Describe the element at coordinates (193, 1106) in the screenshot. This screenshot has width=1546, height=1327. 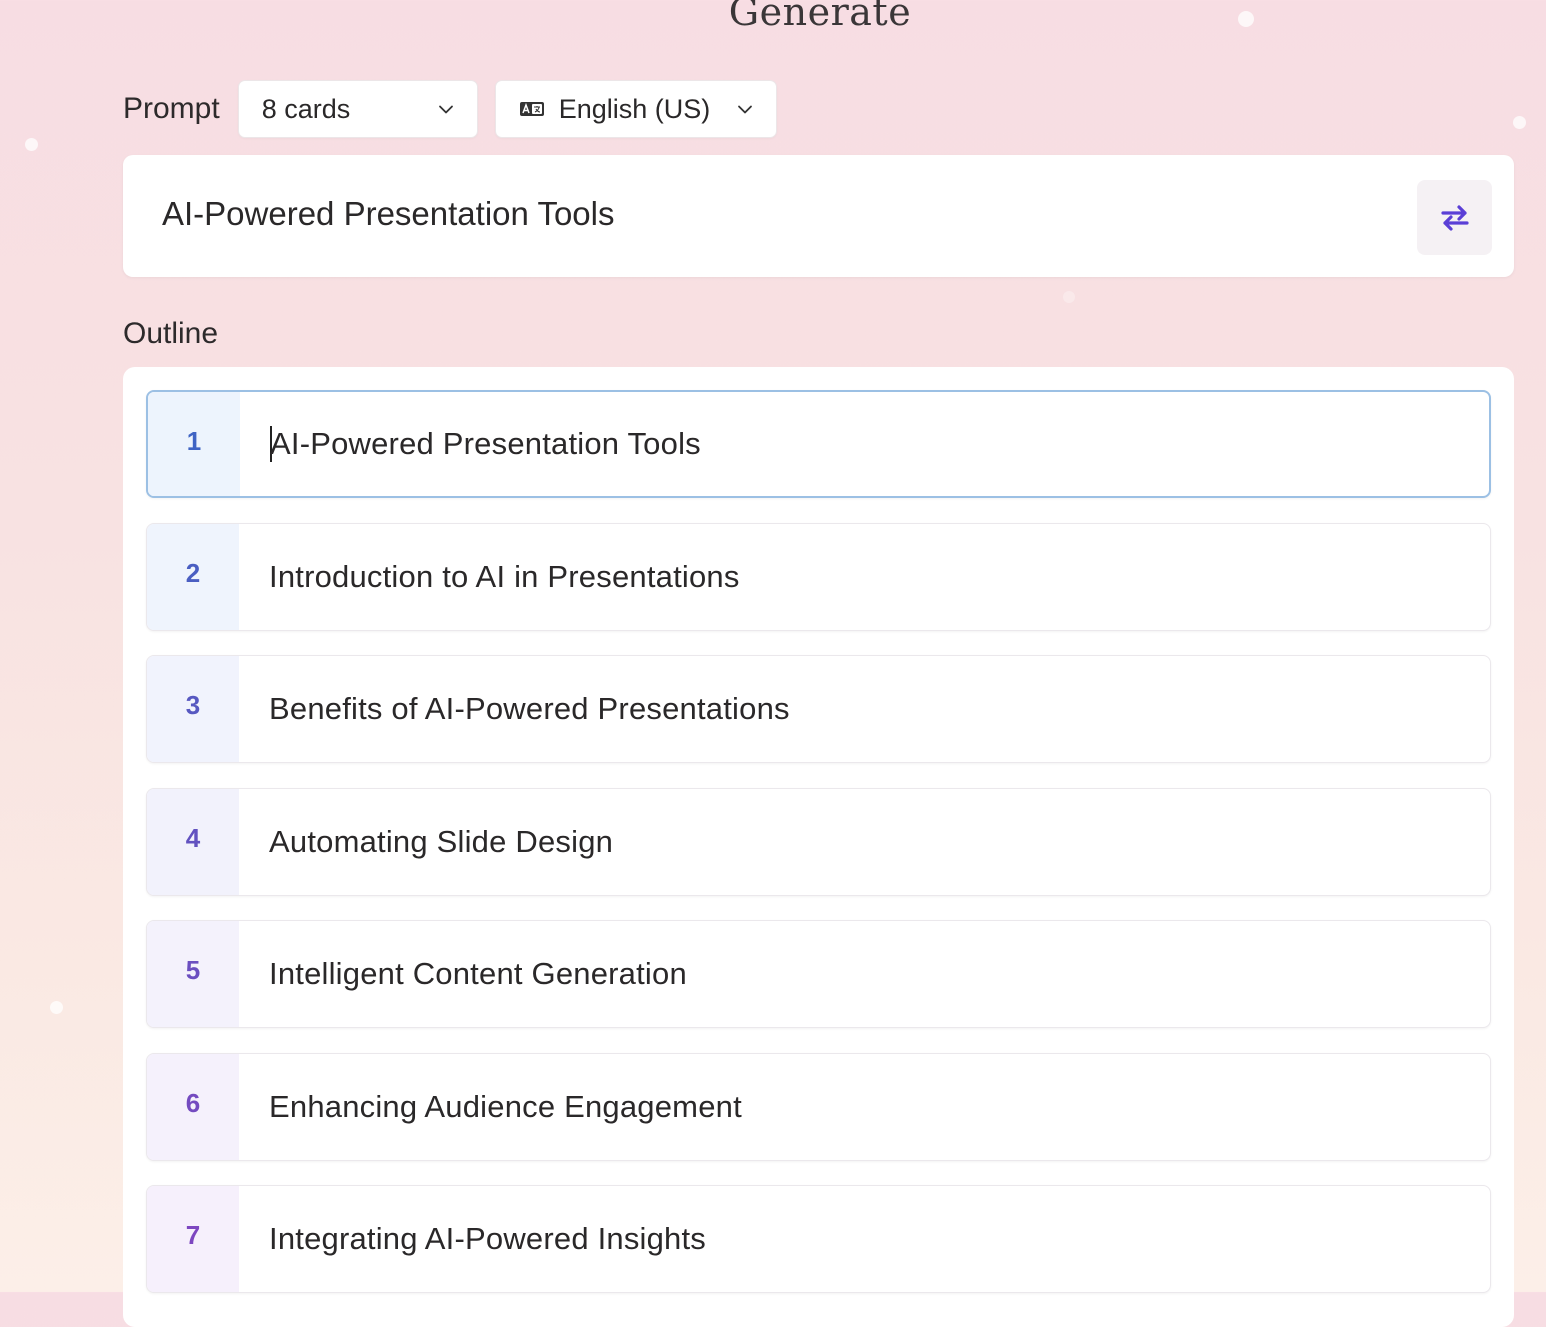
I see `outline-item-number: 6` at that location.